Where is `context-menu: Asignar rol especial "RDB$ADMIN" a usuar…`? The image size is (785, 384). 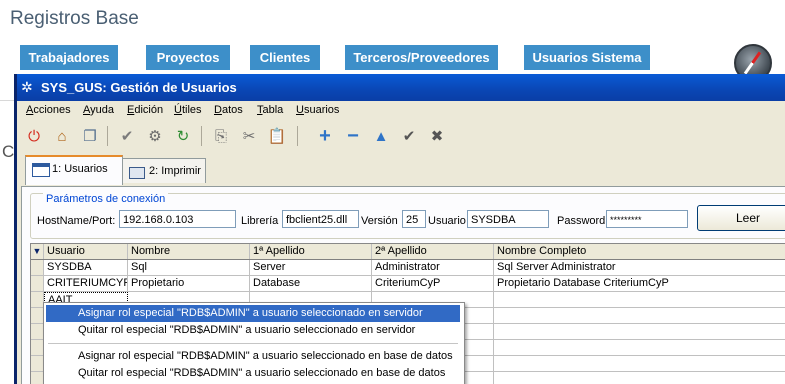 context-menu: Asignar rol especial "RDB$ADMIN" a usuar… is located at coordinates (254, 343).